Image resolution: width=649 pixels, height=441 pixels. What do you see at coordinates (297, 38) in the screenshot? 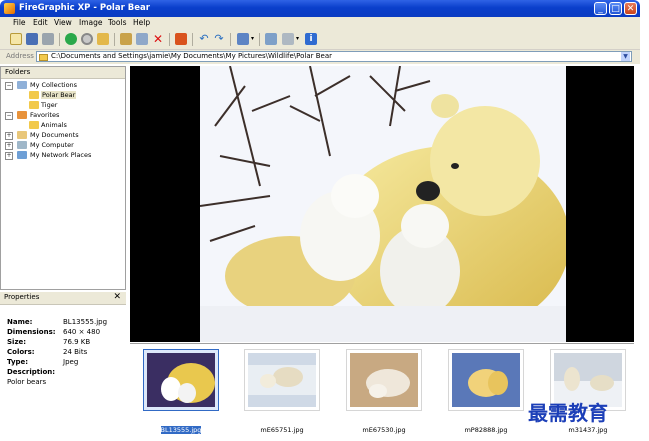
I see `zoom-dropdown-arrow-icon: ▾` at bounding box center [297, 38].